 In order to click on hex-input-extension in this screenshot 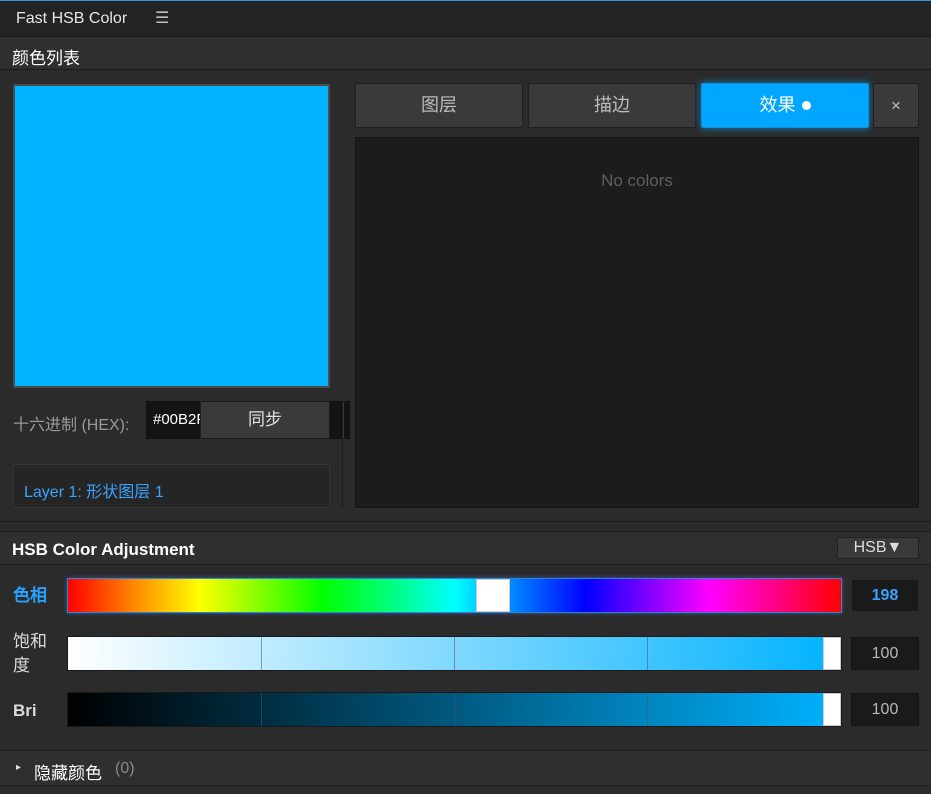, I will do `click(340, 420)`.